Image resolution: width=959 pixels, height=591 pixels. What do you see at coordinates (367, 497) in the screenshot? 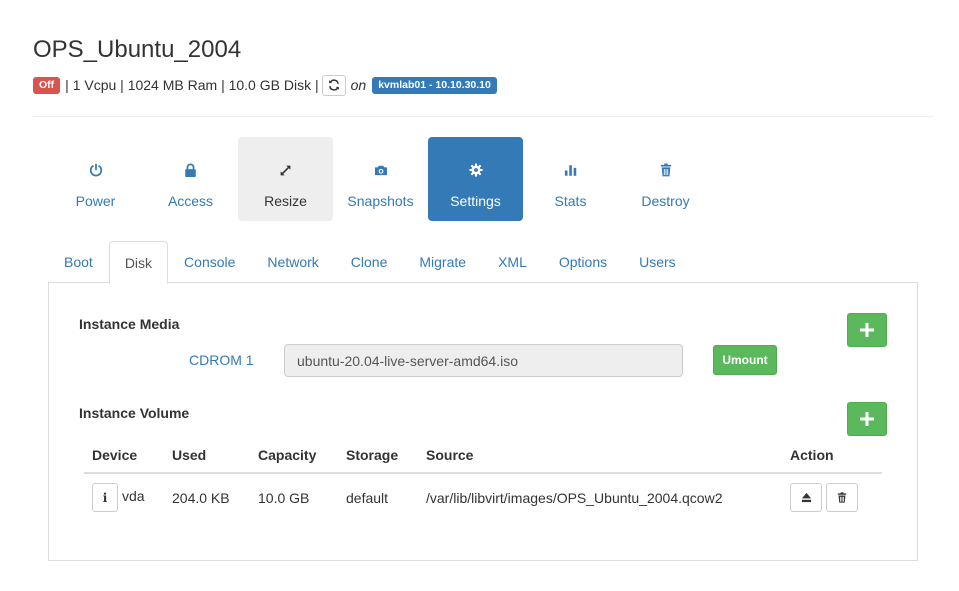
I see `cell-storage: default` at bounding box center [367, 497].